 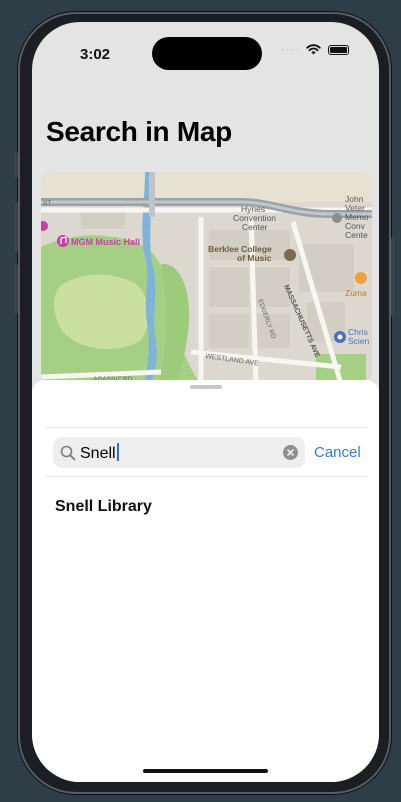 What do you see at coordinates (16, 165) in the screenshot?
I see `action-button` at bounding box center [16, 165].